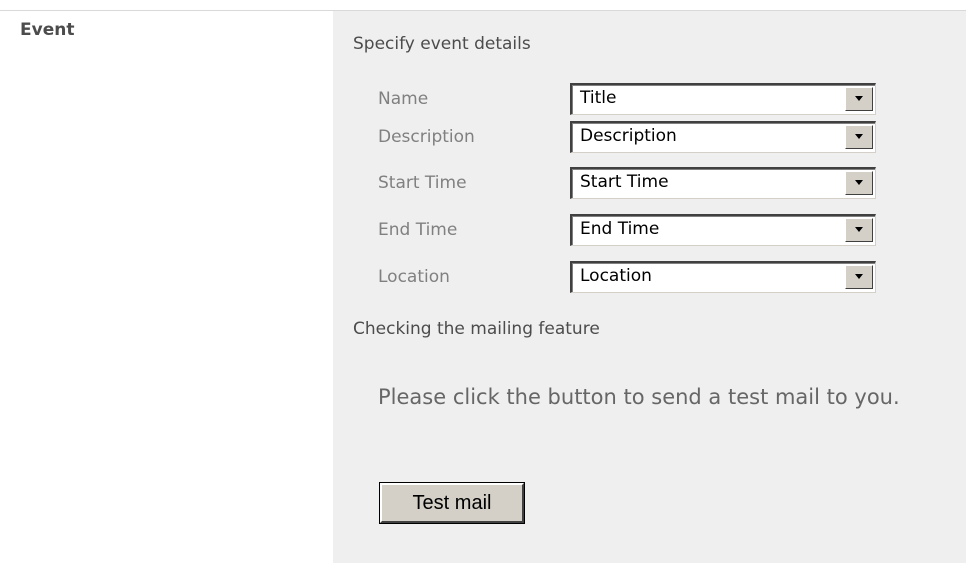 This screenshot has height=563, width=966. I want to click on field-label-description: Description, so click(426, 137).